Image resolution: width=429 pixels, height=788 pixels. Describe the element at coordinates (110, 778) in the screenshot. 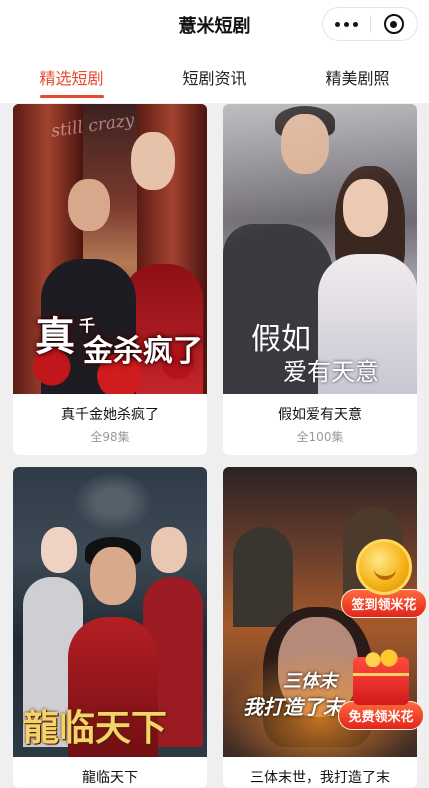

I see `drama-title: 龍临天下` at that location.